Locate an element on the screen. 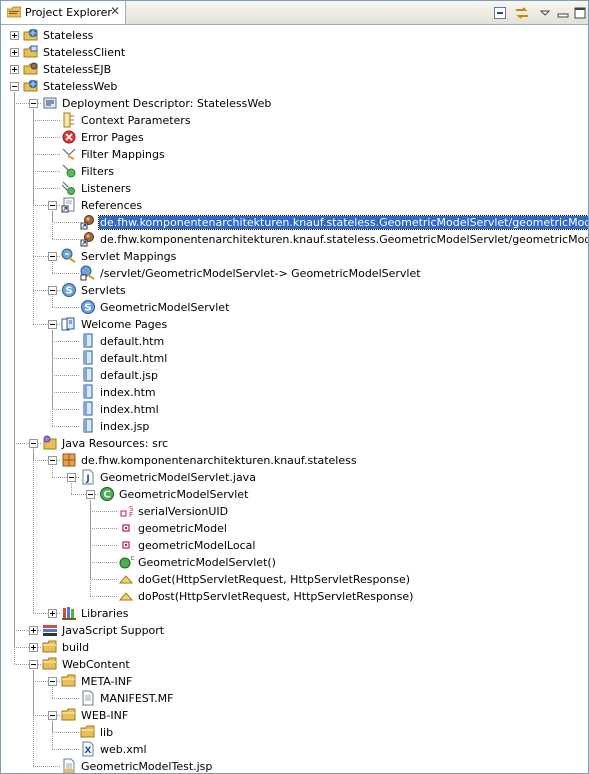 Image resolution: width=589 pixels, height=774 pixels. project-explorer-icon is located at coordinates (14, 12).